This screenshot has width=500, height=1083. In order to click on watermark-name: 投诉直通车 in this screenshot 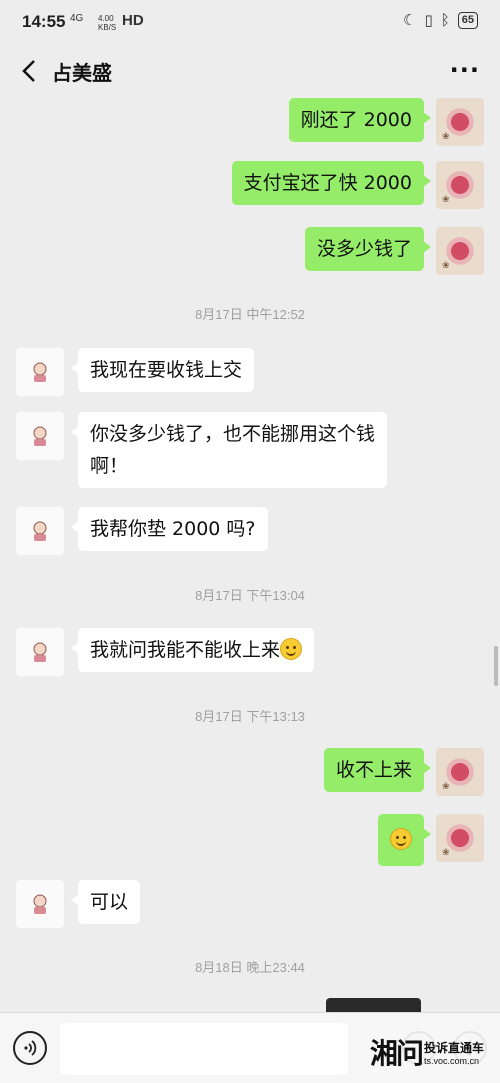, I will do `click(454, 1047)`.